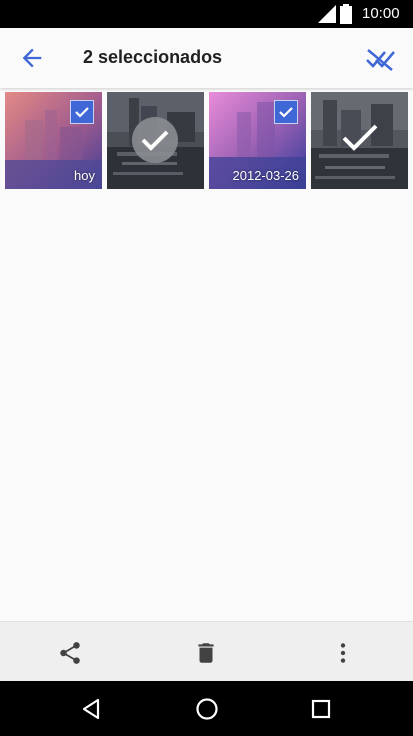 This screenshot has width=413, height=736. What do you see at coordinates (381, 13) in the screenshot?
I see `clock: 10:00` at bounding box center [381, 13].